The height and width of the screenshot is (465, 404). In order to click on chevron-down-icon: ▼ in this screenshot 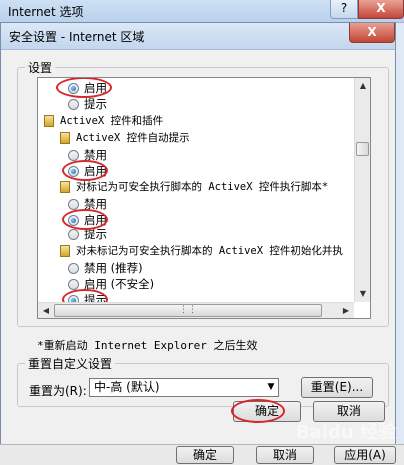, I will do `click(271, 387)`.